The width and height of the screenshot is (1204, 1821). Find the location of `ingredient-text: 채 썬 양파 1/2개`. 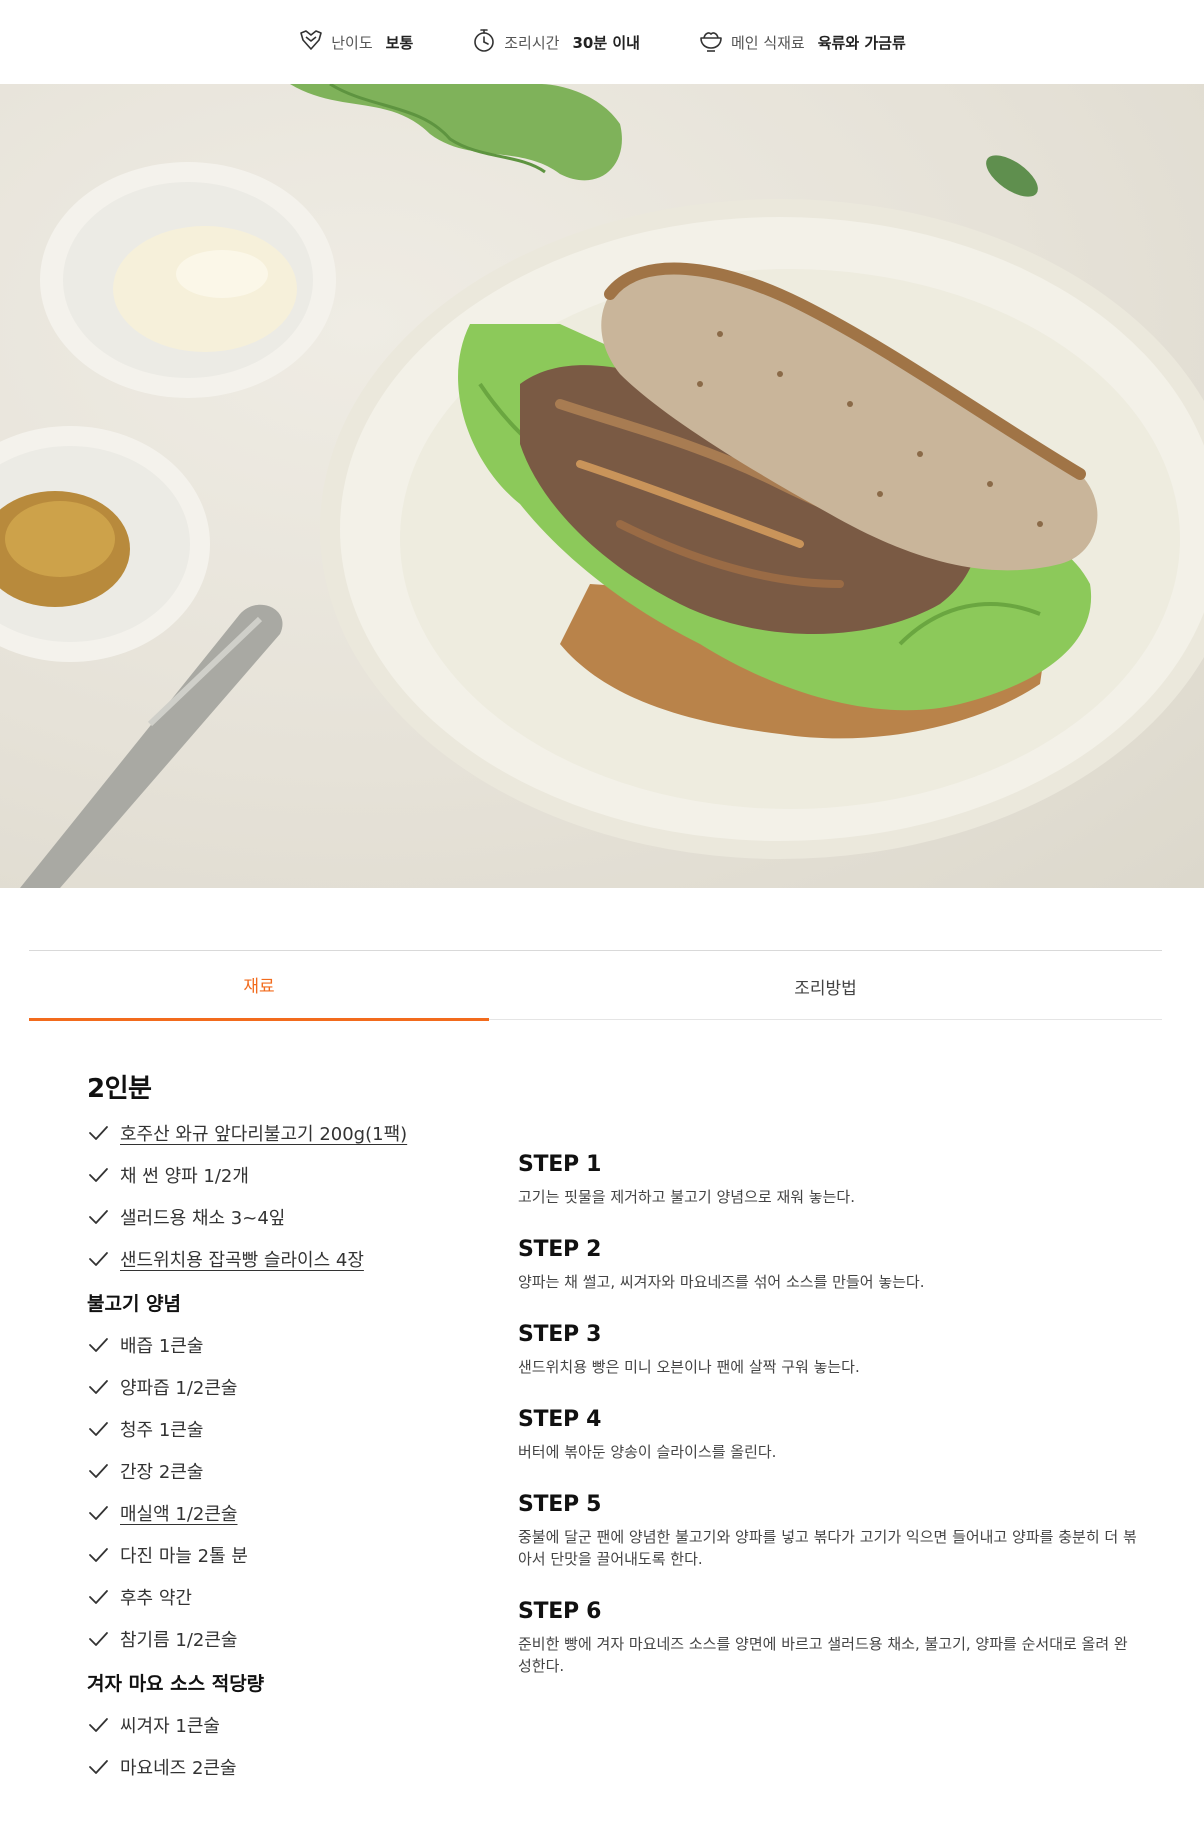

ingredient-text: 채 썬 양파 1/2개 is located at coordinates (184, 1176).